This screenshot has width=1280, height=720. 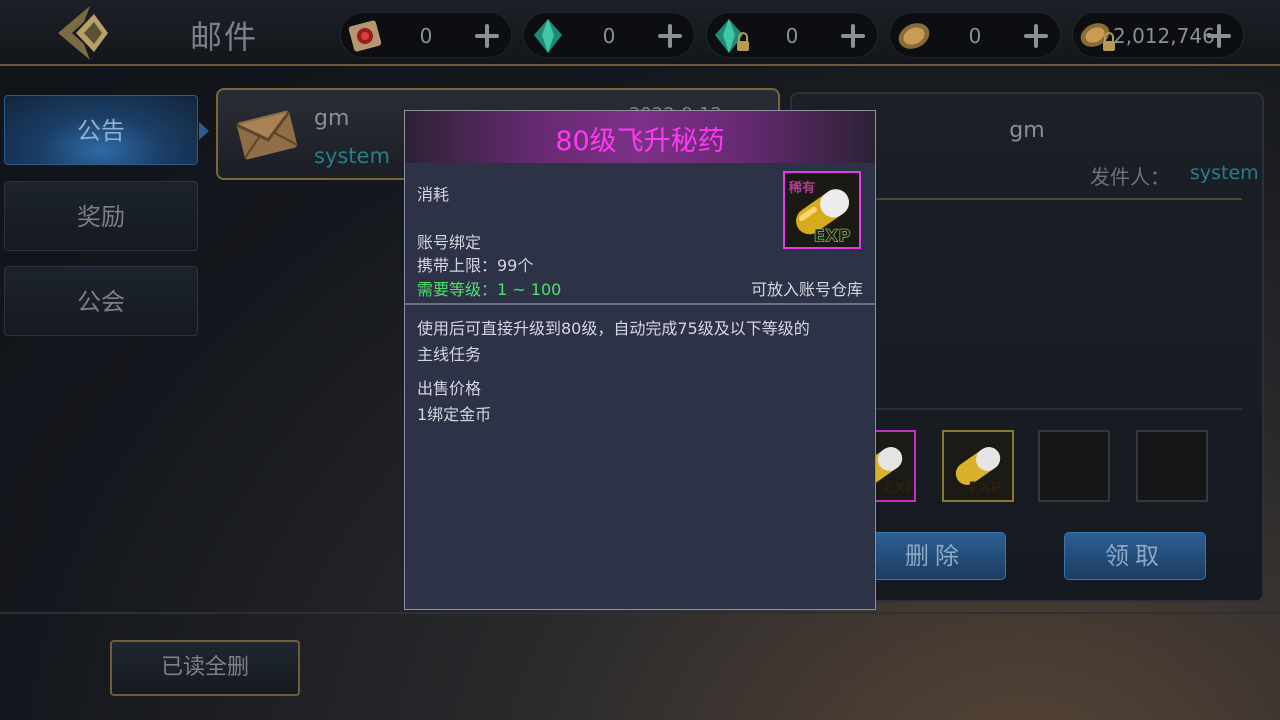 I want to click on delete-read-button: 已读全删, so click(x=205, y=668).